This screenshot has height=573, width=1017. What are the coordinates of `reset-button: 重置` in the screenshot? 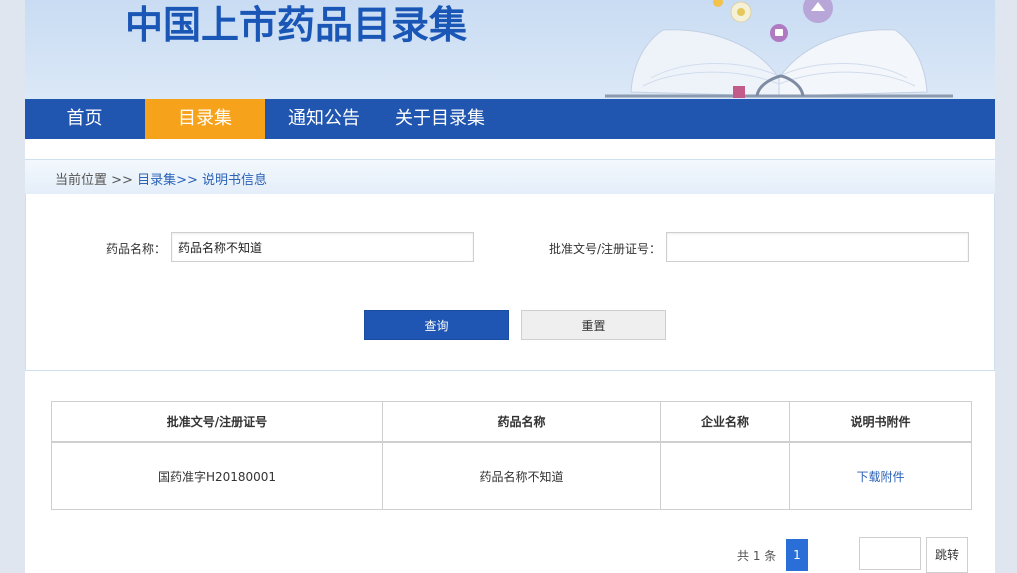 It's located at (593, 325).